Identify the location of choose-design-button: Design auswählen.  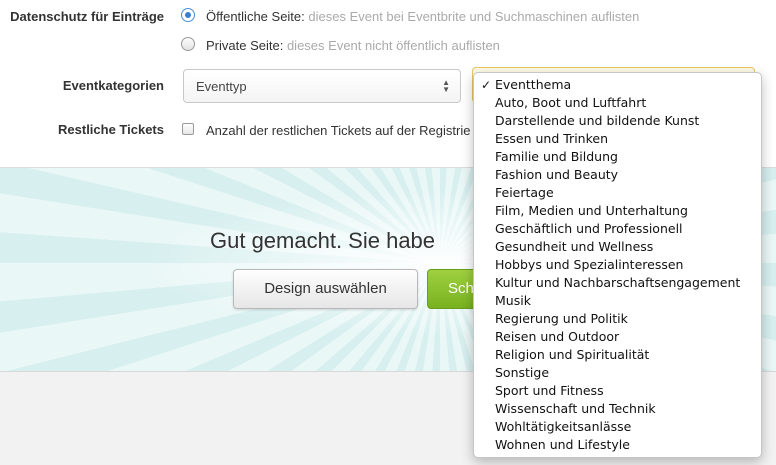
(325, 289).